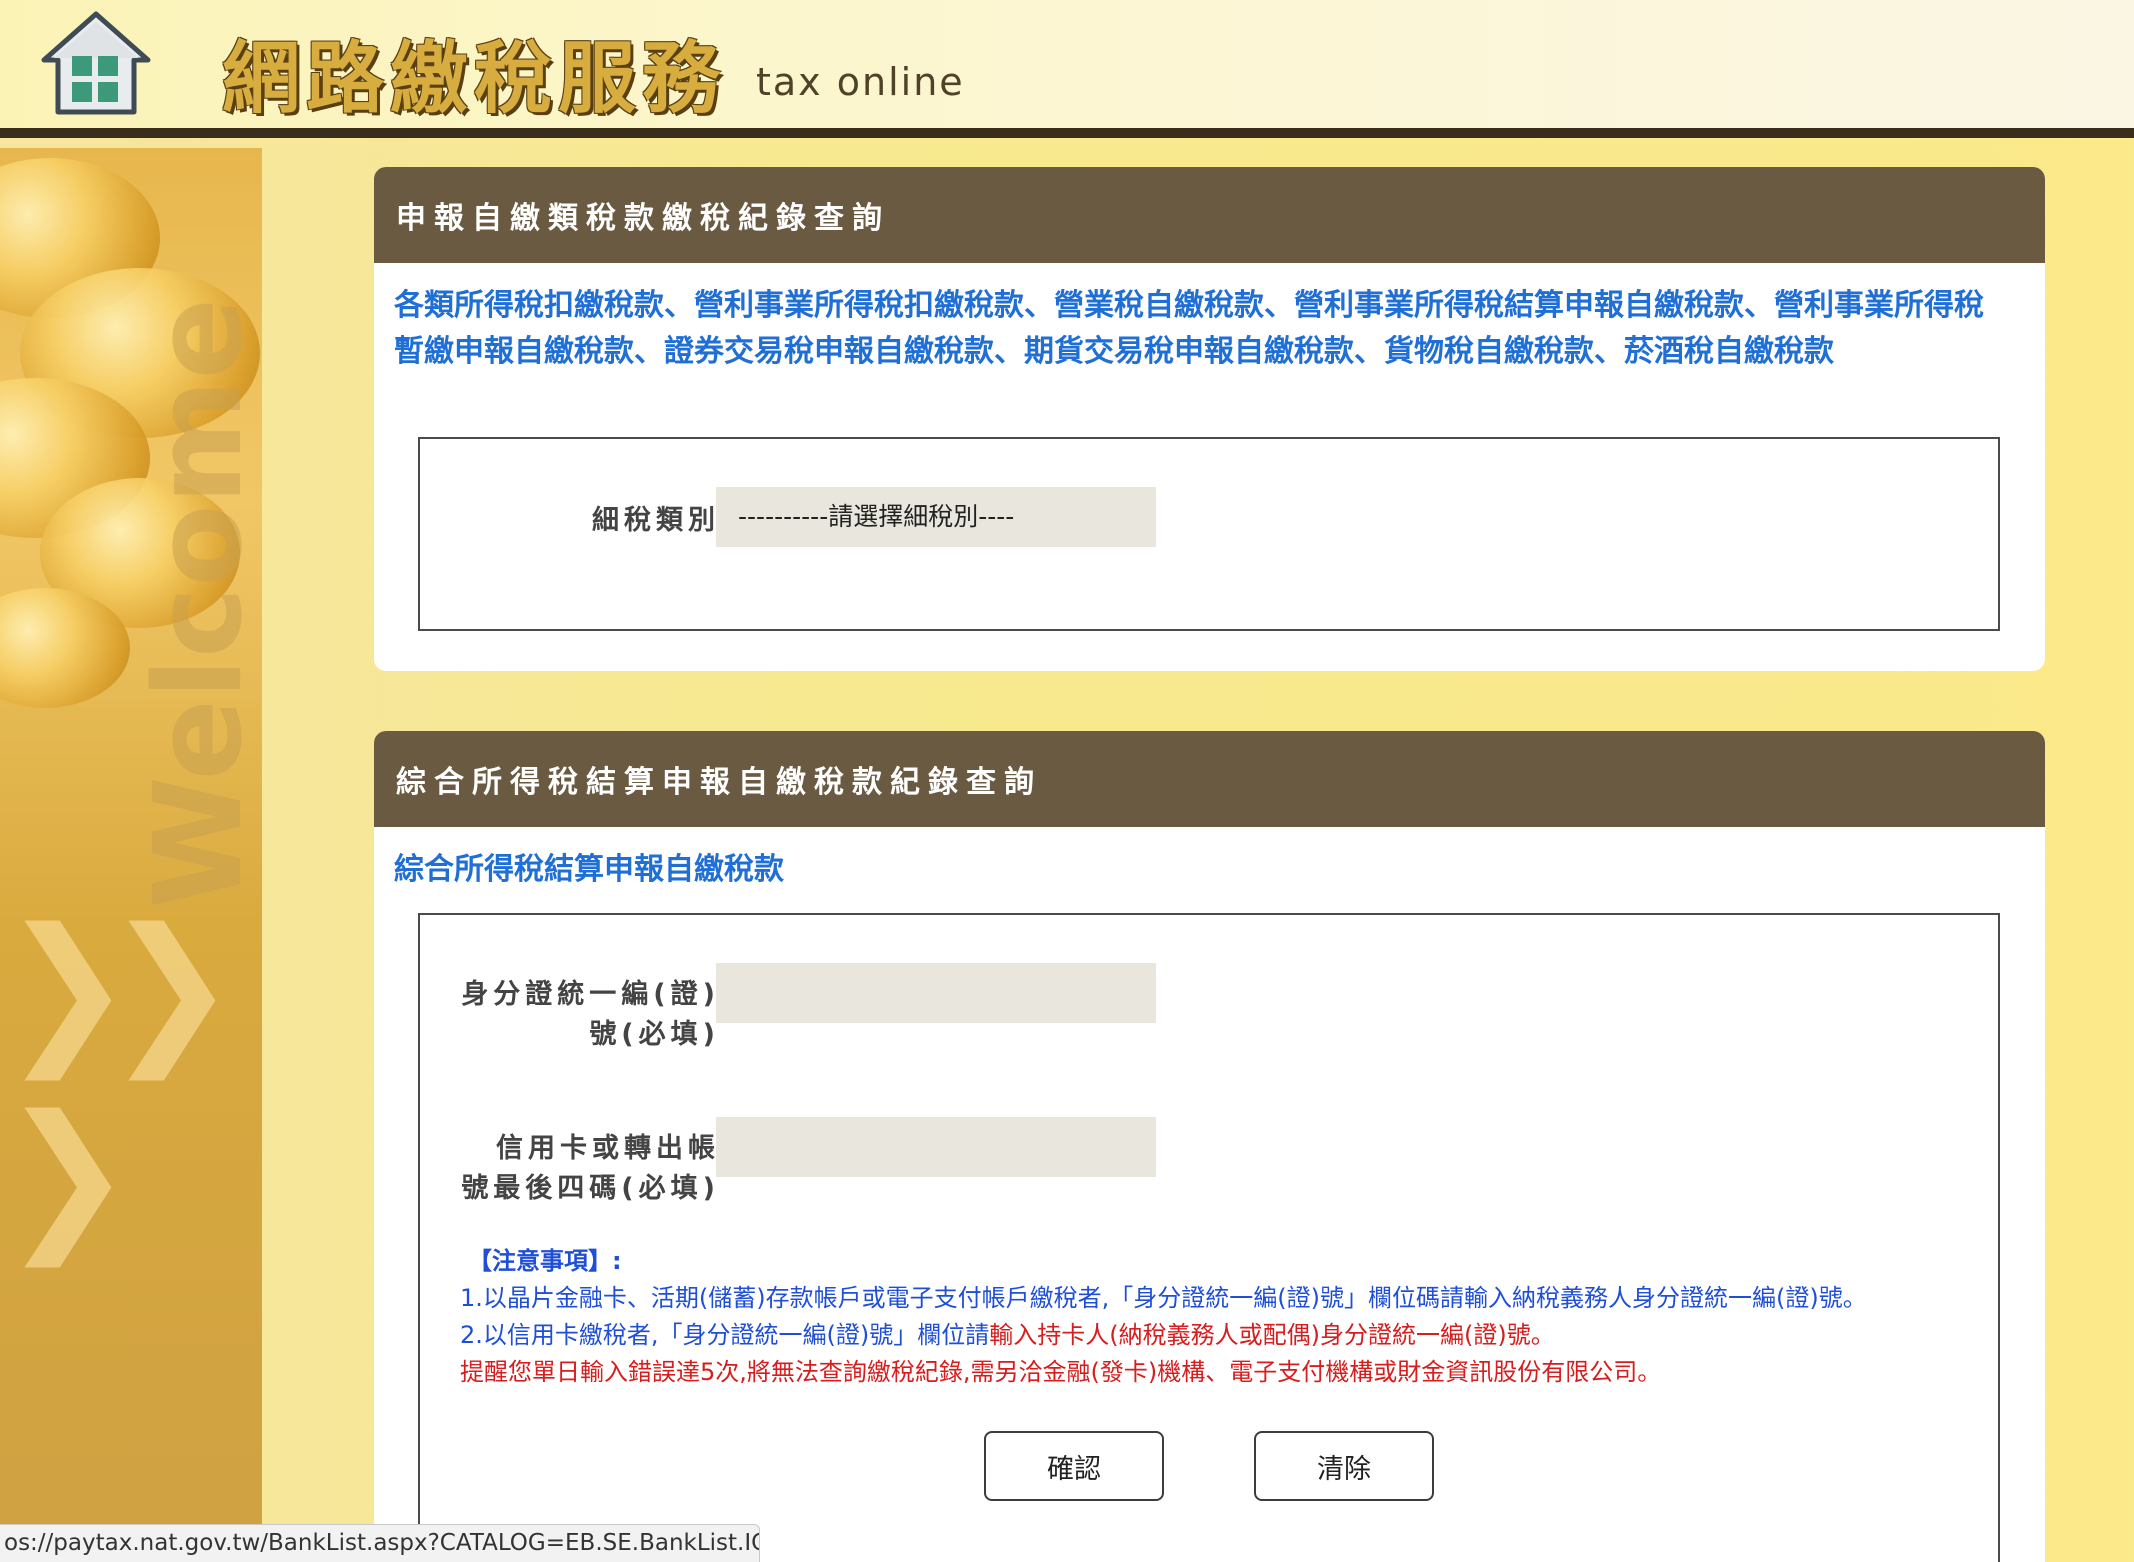 Image resolution: width=2134 pixels, height=1562 pixels. I want to click on query-form-box: 細稅類別 ----------請選擇細稅別----, so click(1209, 534).